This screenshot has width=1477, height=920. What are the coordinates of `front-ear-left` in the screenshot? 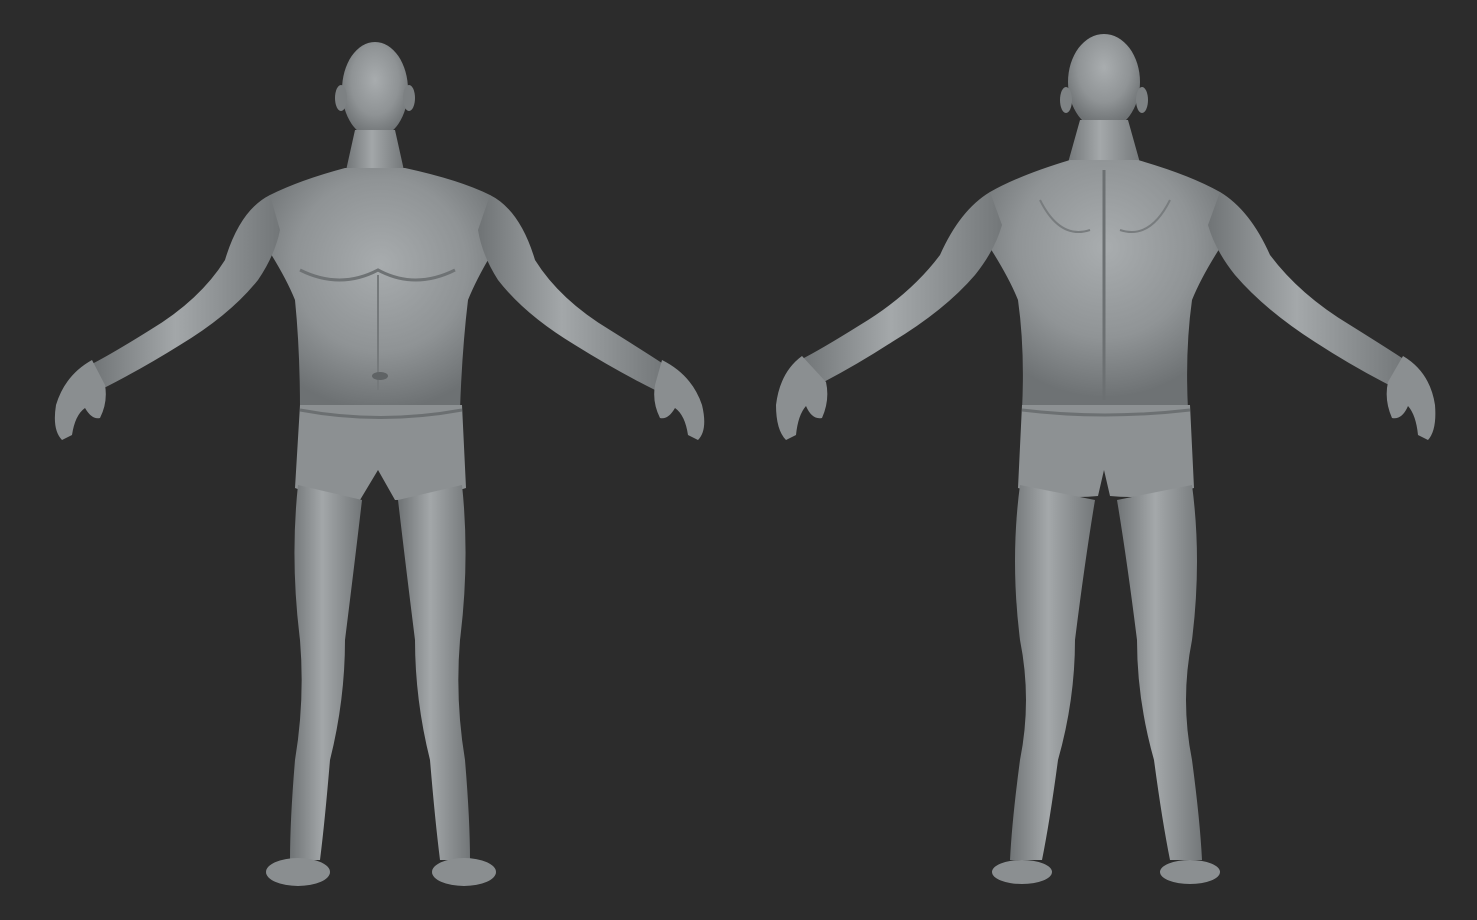 It's located at (341, 98).